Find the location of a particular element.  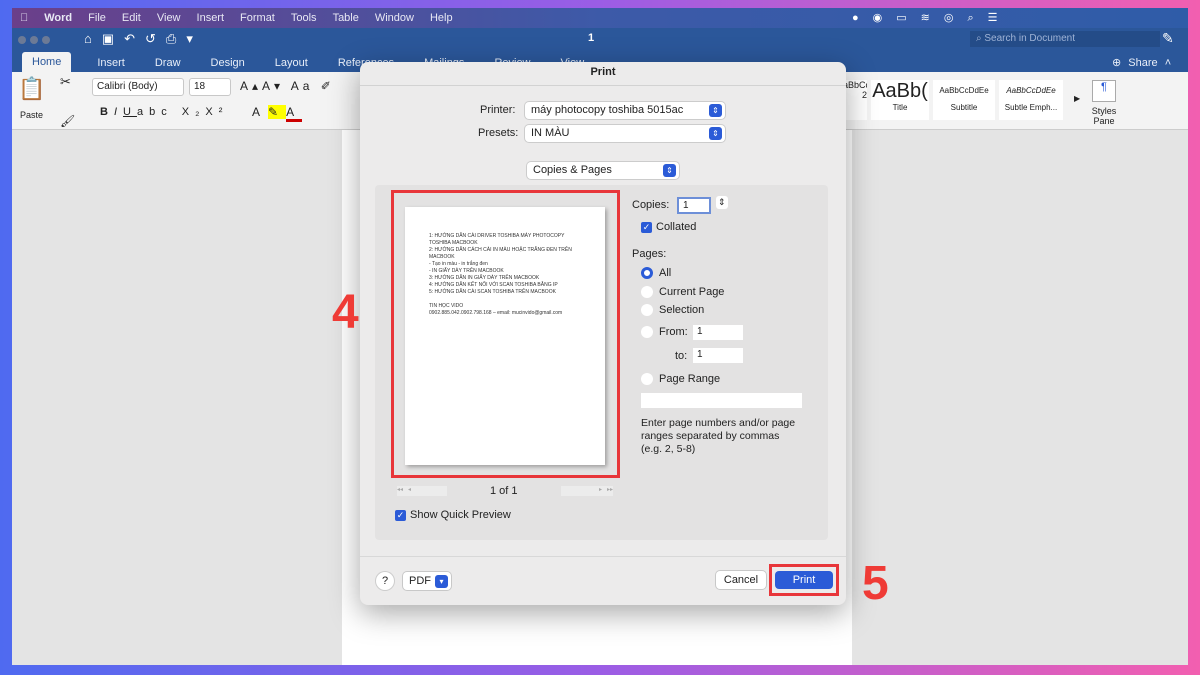

radio-all-label: All is located at coordinates (665, 273).